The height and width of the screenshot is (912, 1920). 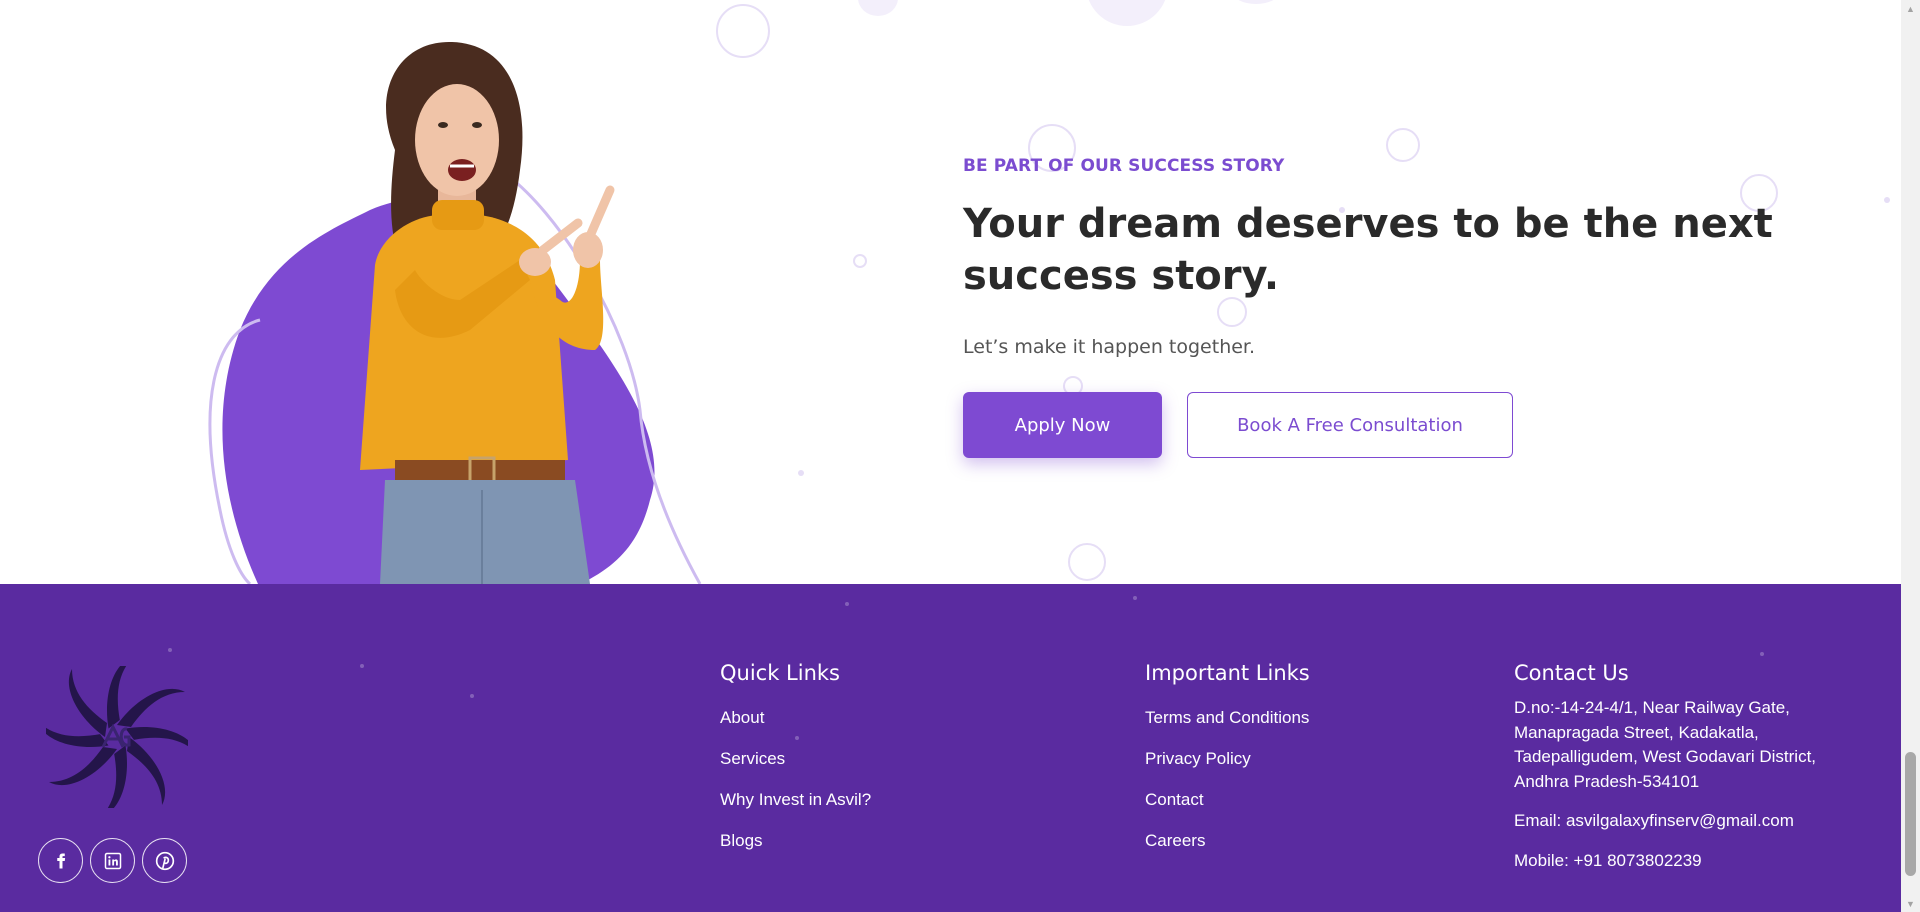 I want to click on footer-link-privacy: Privacy Policy, so click(x=1227, y=769).